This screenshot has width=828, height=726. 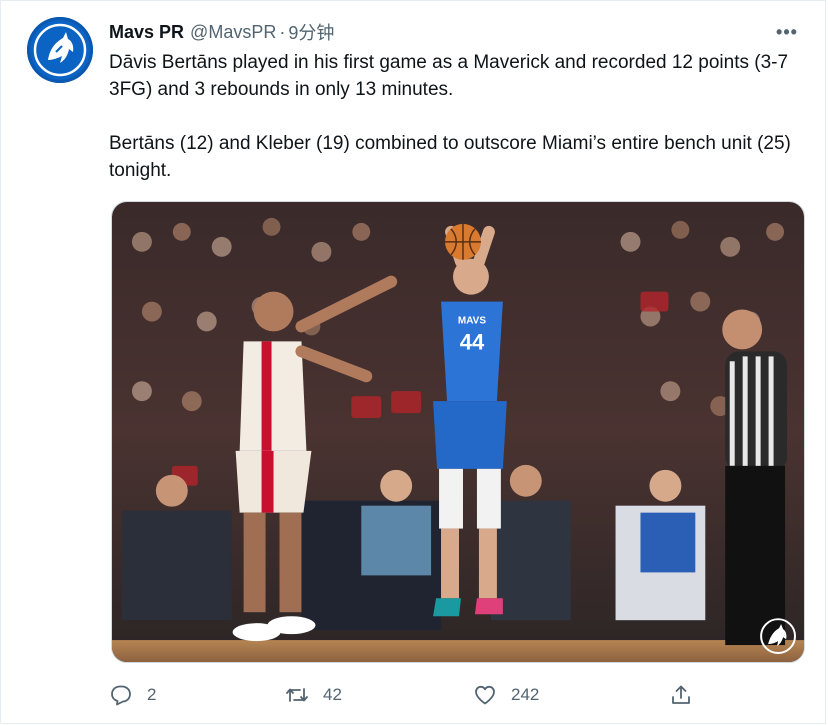 I want to click on retweet-count: 42, so click(x=332, y=694).